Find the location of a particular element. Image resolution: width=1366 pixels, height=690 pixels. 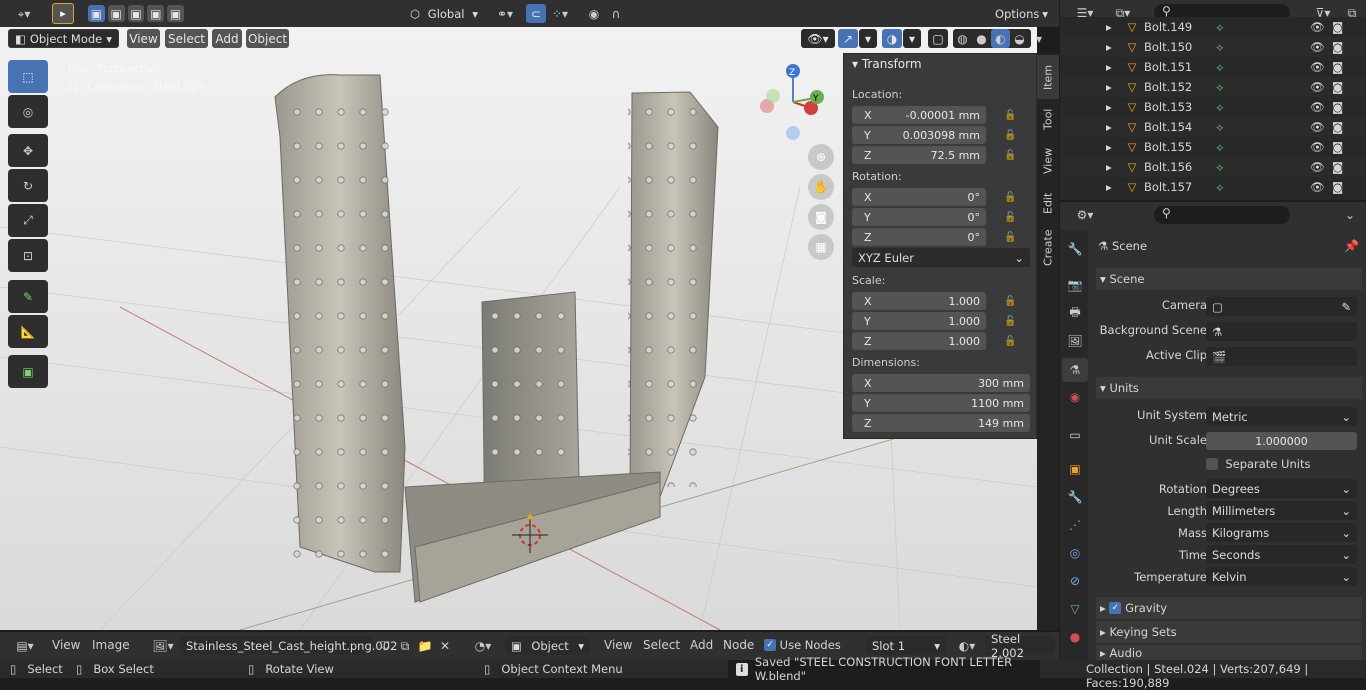

outliner-item: ▸ ▽ Bolt.153 ⟡ 👁 ◙ is located at coordinates (1213, 107).